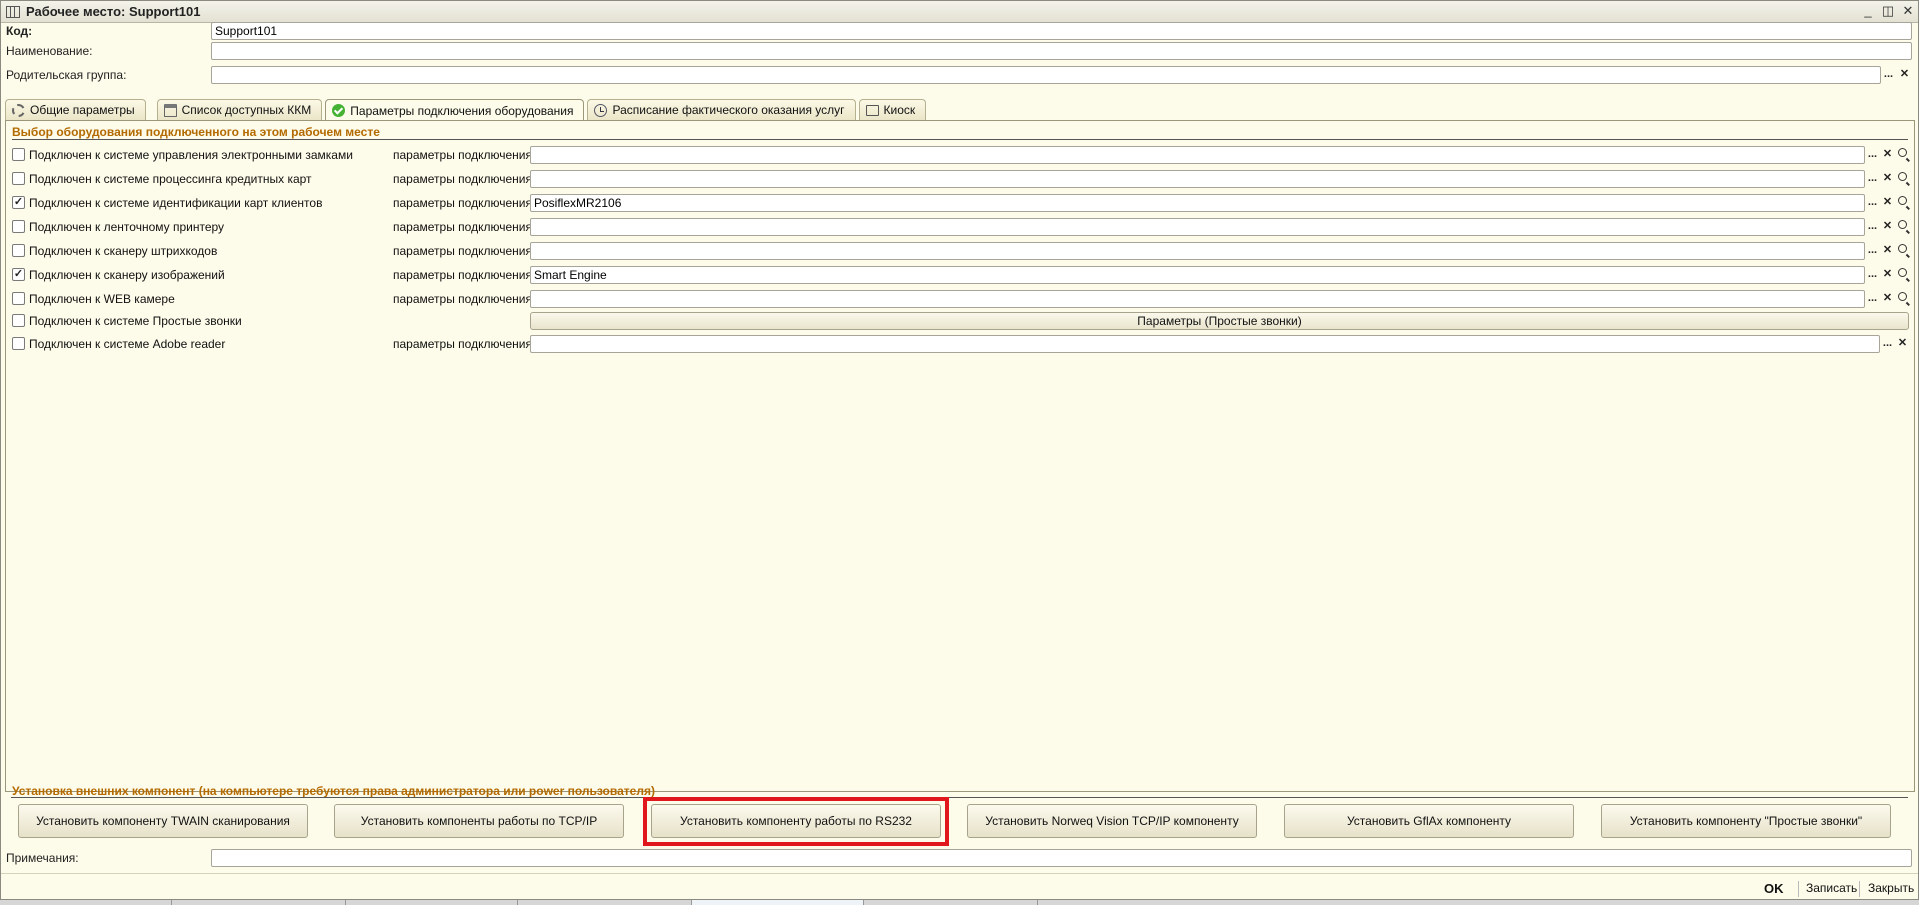 This screenshot has width=1919, height=905. What do you see at coordinates (18, 110) in the screenshot?
I see `gear-icon` at bounding box center [18, 110].